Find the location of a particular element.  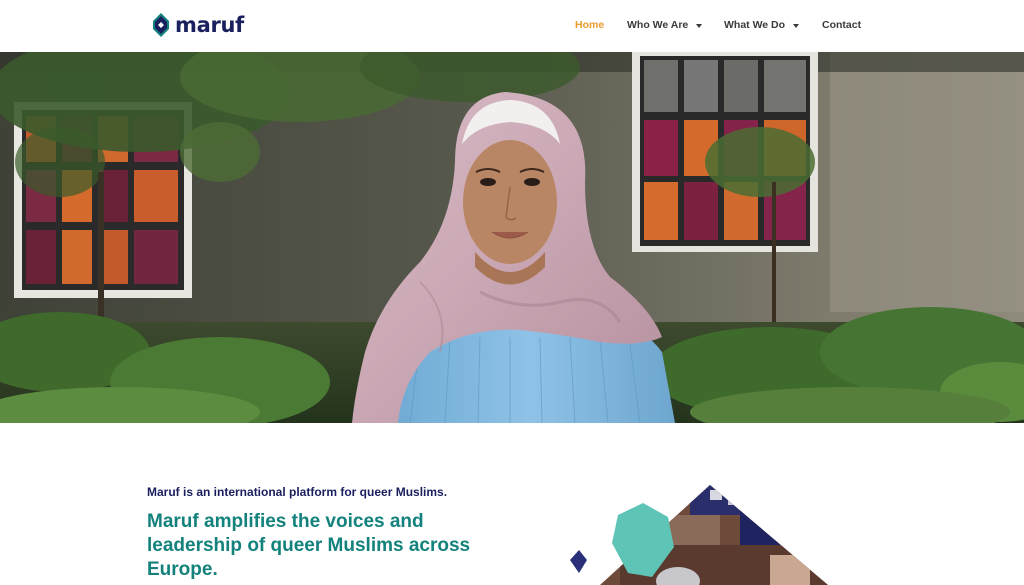

diamond-navy is located at coordinates (578, 561).